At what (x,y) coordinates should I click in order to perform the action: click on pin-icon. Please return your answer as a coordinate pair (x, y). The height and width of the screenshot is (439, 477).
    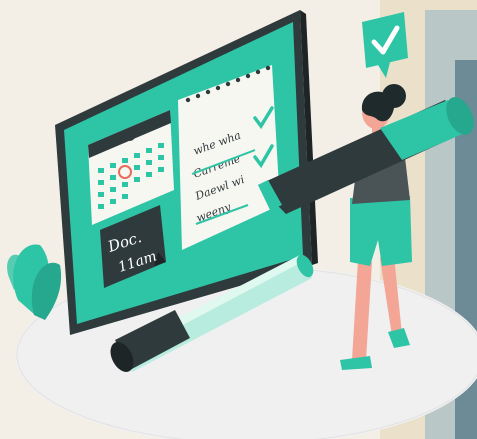
    Looking at the image, I should click on (130, 136).